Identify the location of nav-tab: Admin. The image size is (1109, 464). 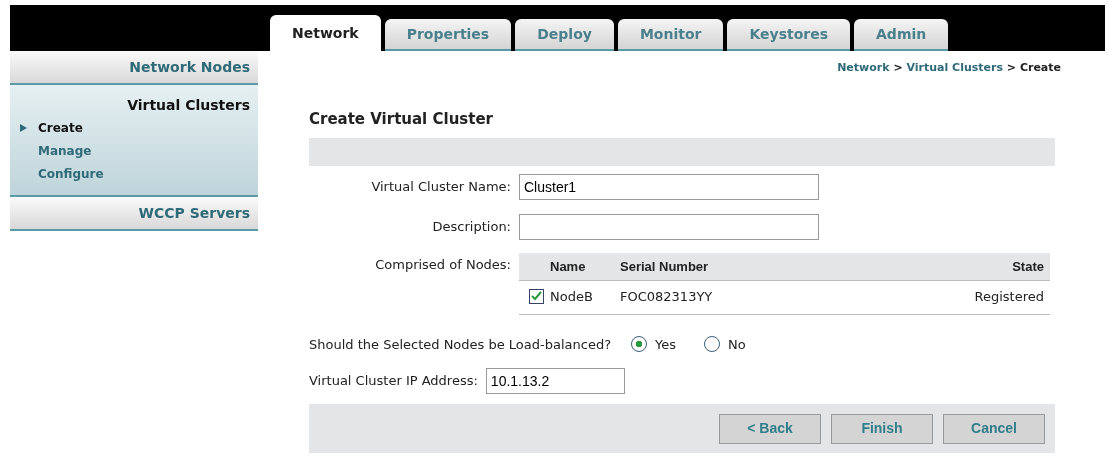
(901, 35).